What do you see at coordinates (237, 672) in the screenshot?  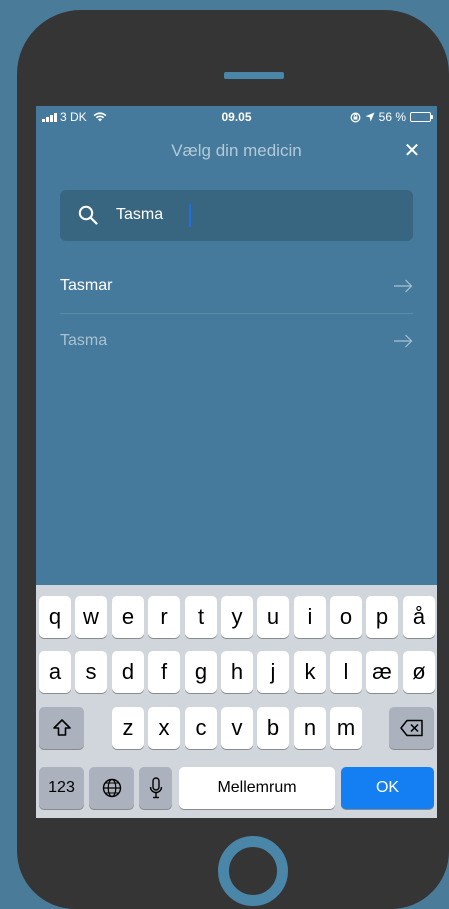 I see `key: h` at bounding box center [237, 672].